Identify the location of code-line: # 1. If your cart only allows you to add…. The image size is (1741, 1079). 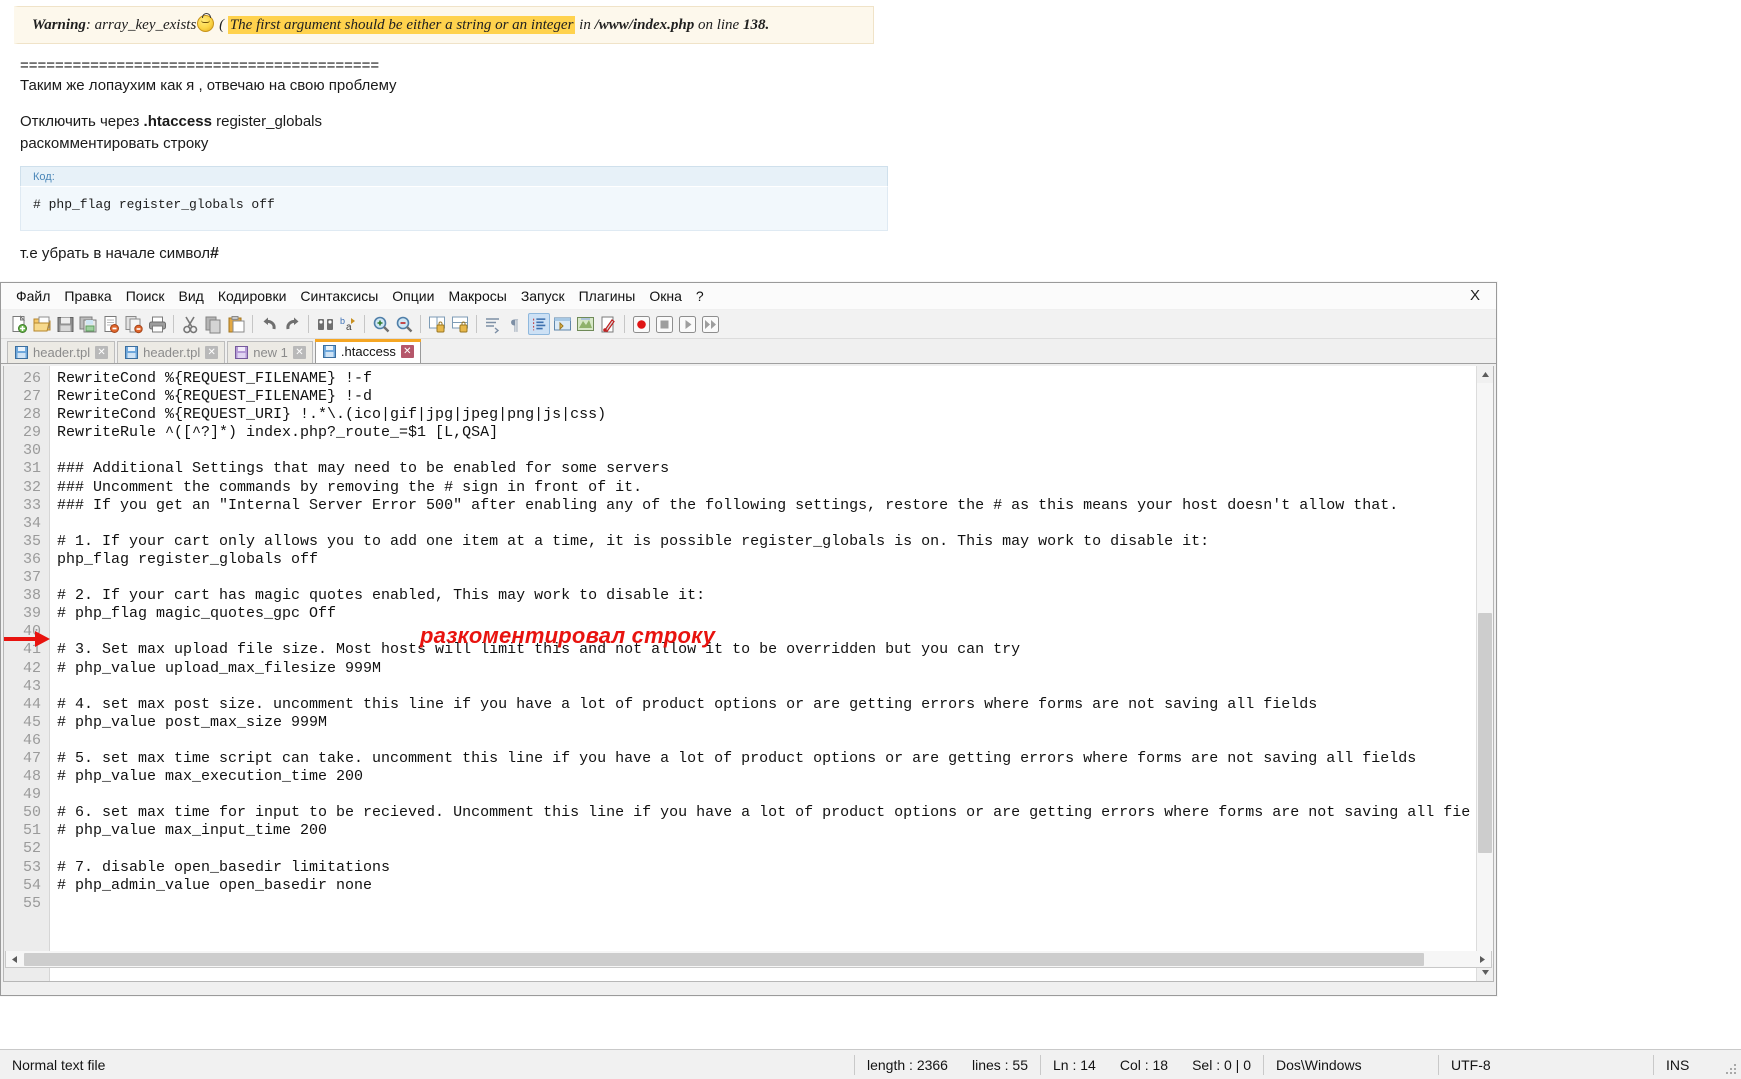
(771, 542).